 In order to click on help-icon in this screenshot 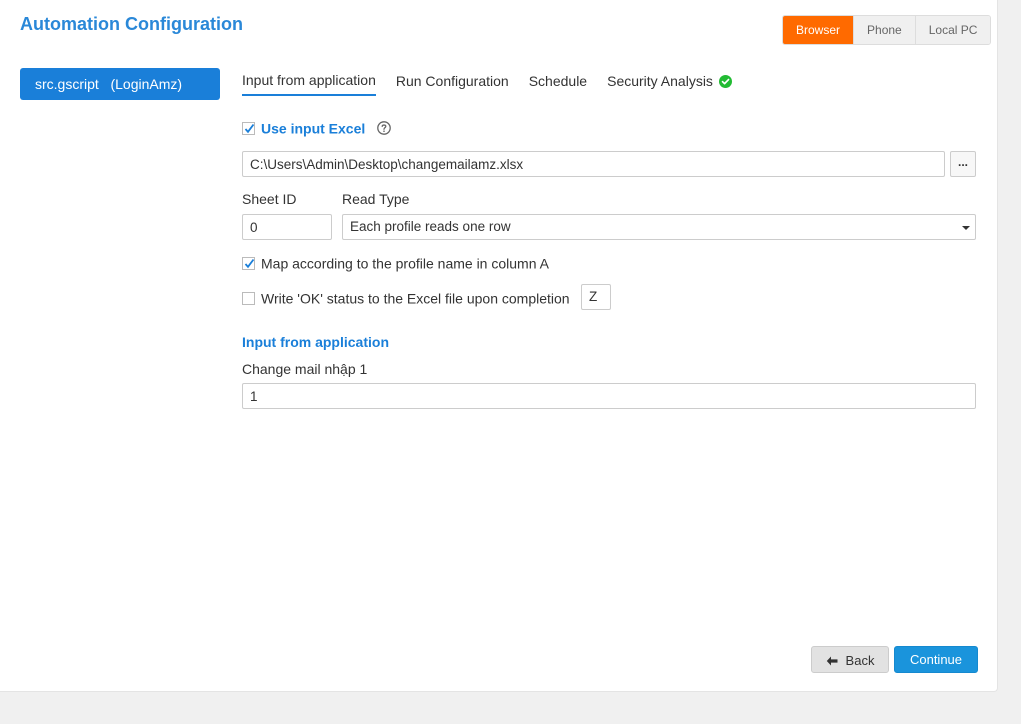, I will do `click(384, 128)`.